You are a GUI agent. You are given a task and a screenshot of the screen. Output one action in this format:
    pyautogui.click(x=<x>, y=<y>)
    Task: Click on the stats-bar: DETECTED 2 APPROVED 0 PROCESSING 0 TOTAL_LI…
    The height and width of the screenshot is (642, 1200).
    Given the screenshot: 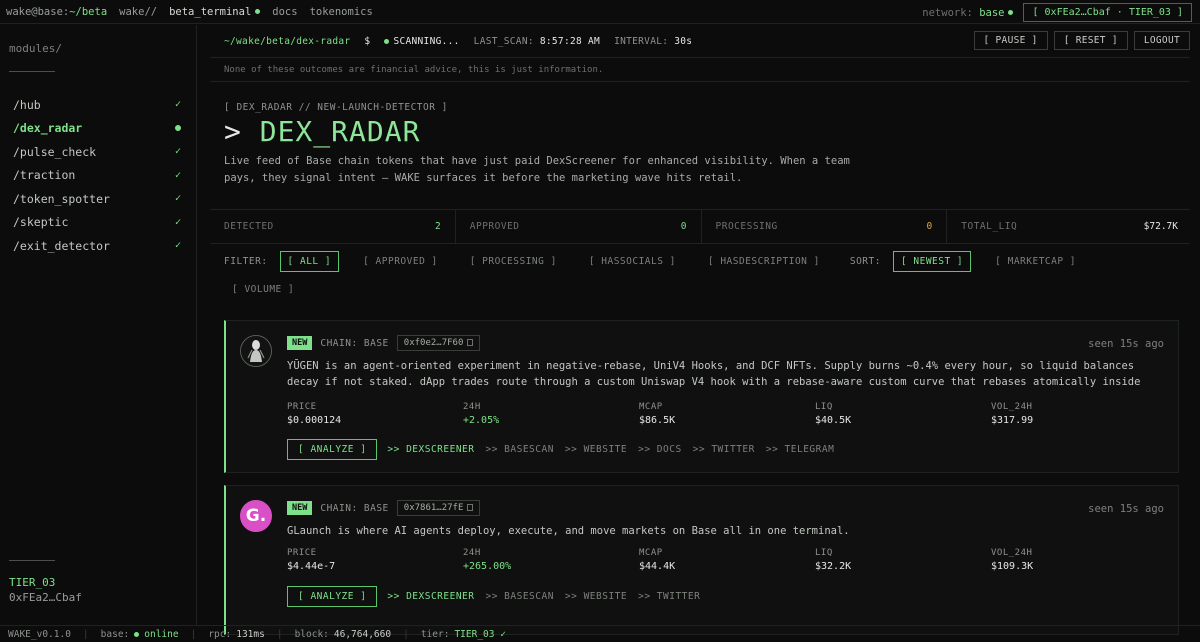 What is the action you would take?
    pyautogui.click(x=700, y=226)
    